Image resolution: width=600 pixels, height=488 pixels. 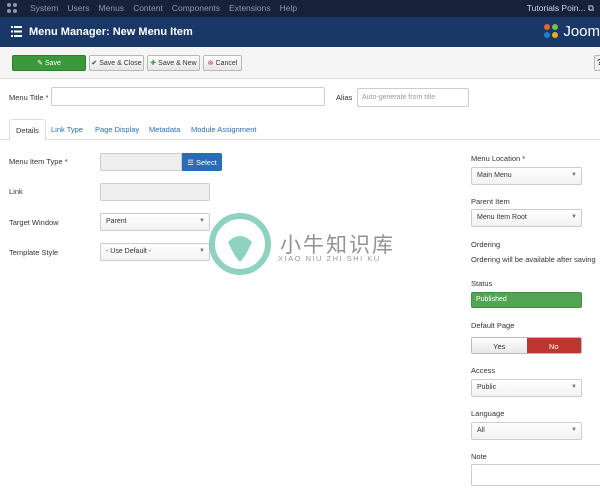 What do you see at coordinates (116, 63) in the screenshot?
I see `save-close-button: ✔ Save & Close` at bounding box center [116, 63].